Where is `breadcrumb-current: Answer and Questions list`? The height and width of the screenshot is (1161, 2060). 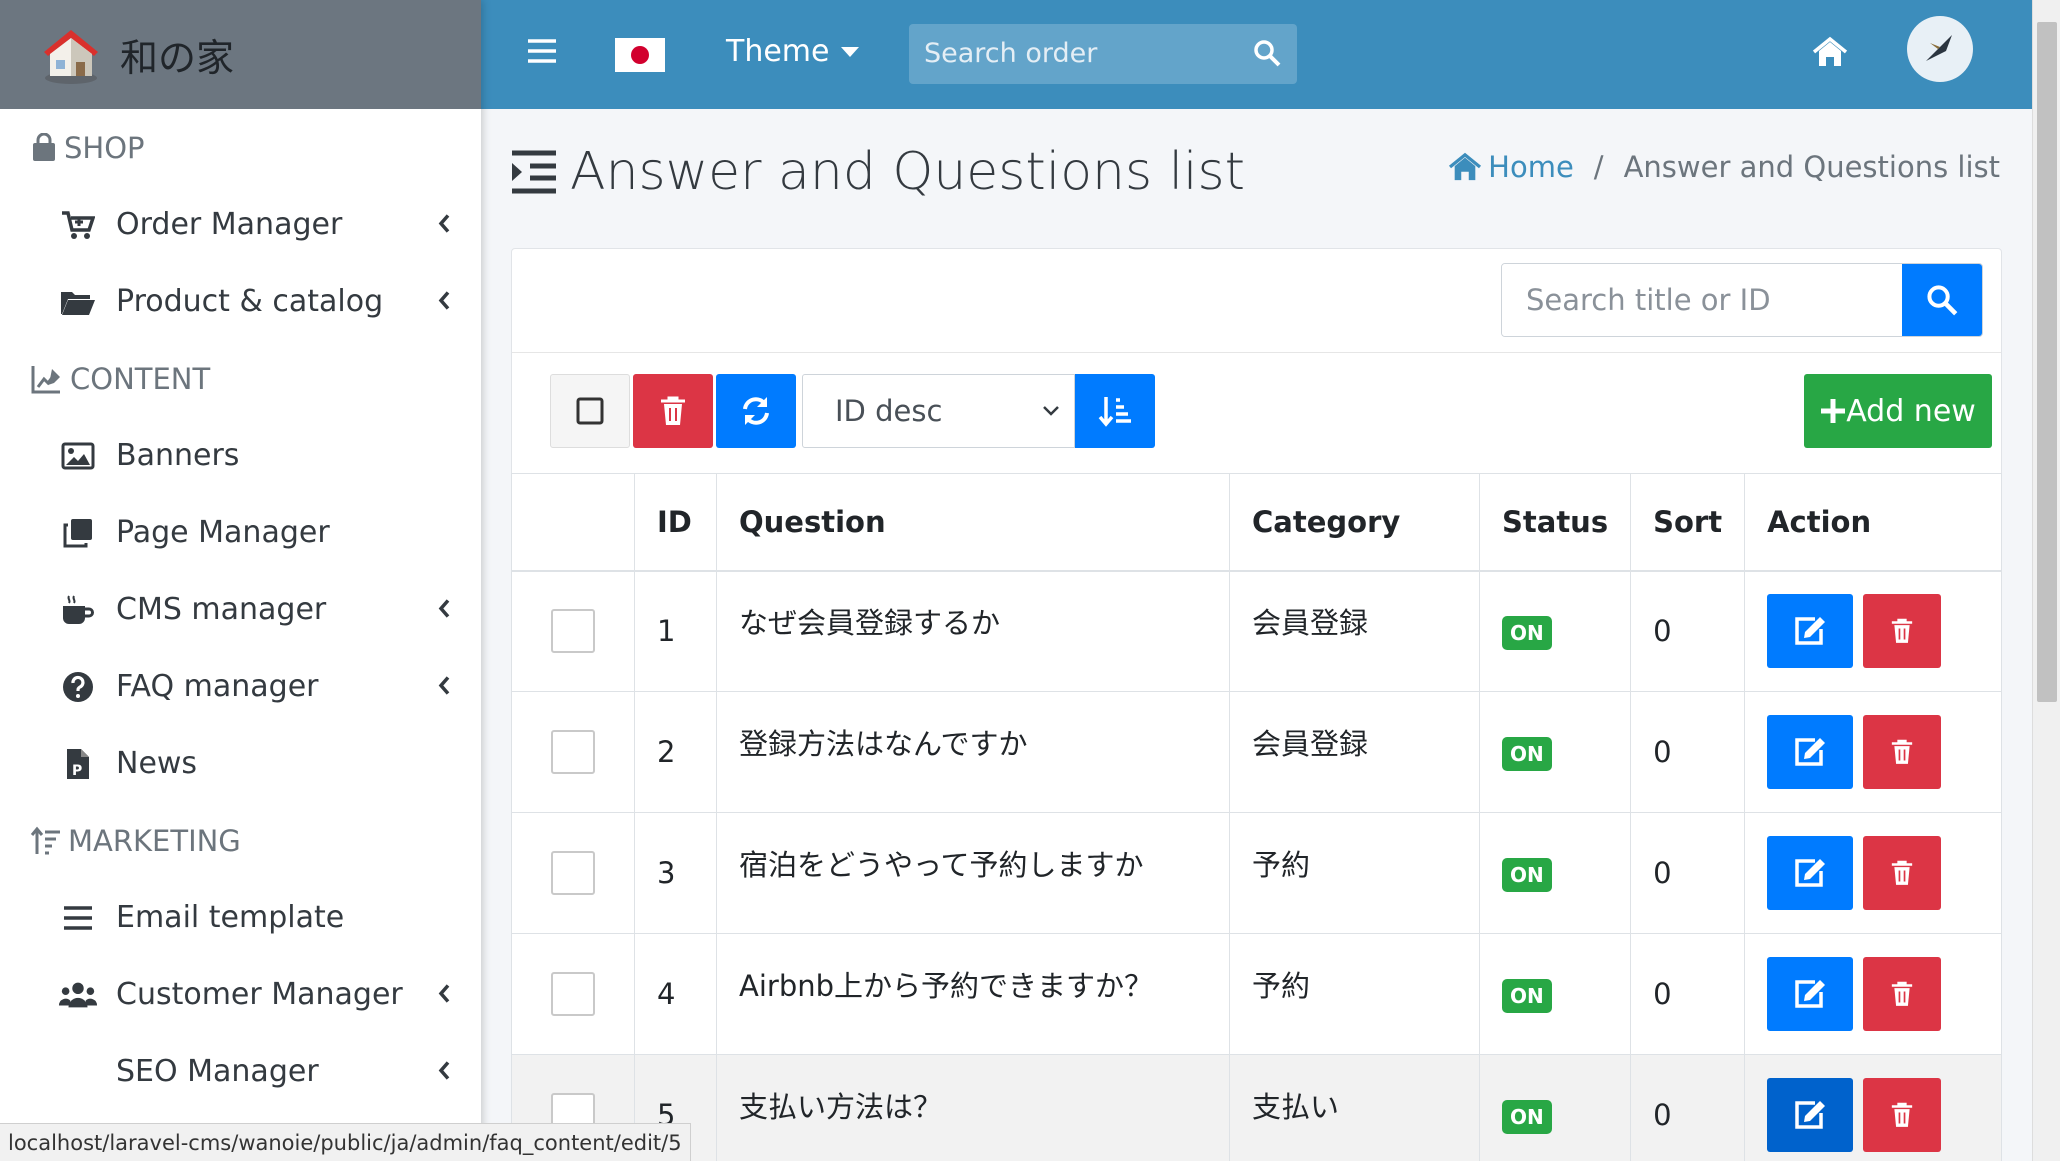
breadcrumb-current: Answer and Questions list is located at coordinates (1811, 167).